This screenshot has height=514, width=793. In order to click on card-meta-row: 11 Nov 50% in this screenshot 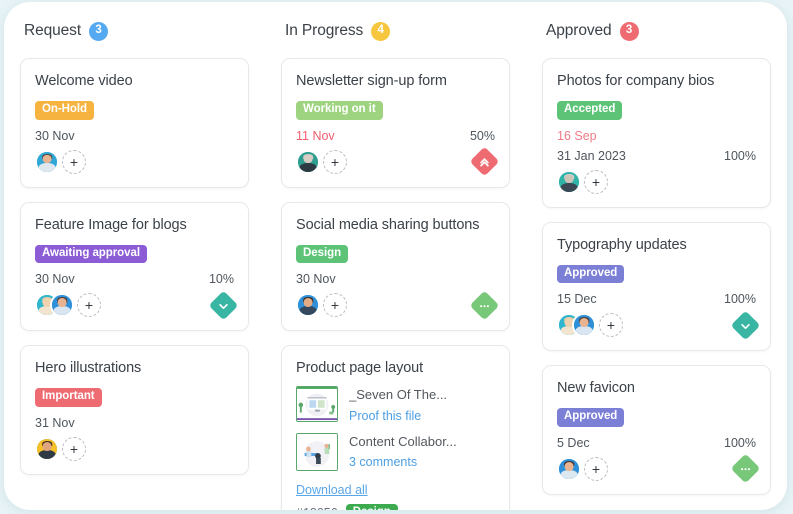, I will do `click(395, 136)`.